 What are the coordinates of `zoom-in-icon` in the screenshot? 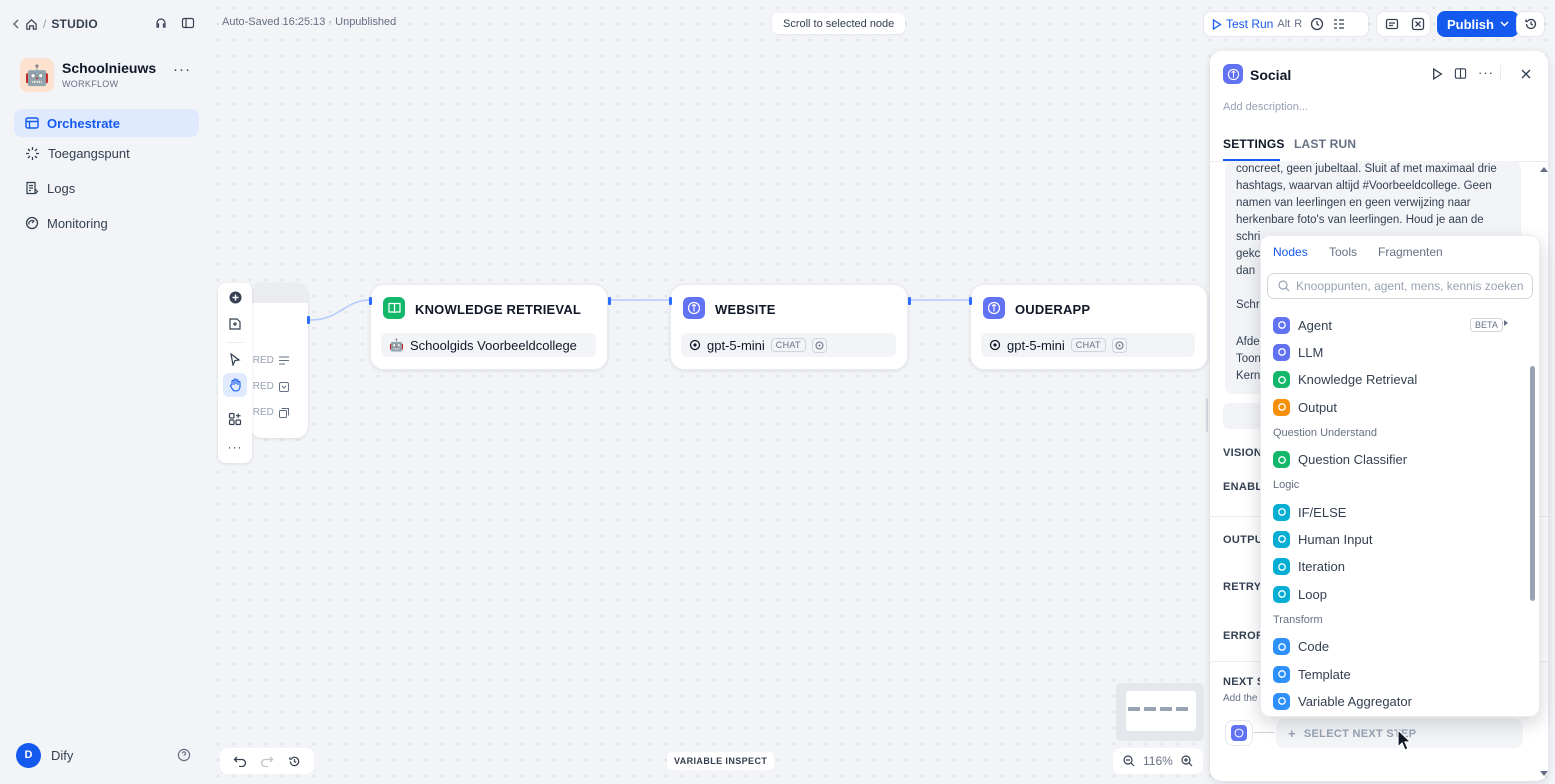 It's located at (1187, 761).